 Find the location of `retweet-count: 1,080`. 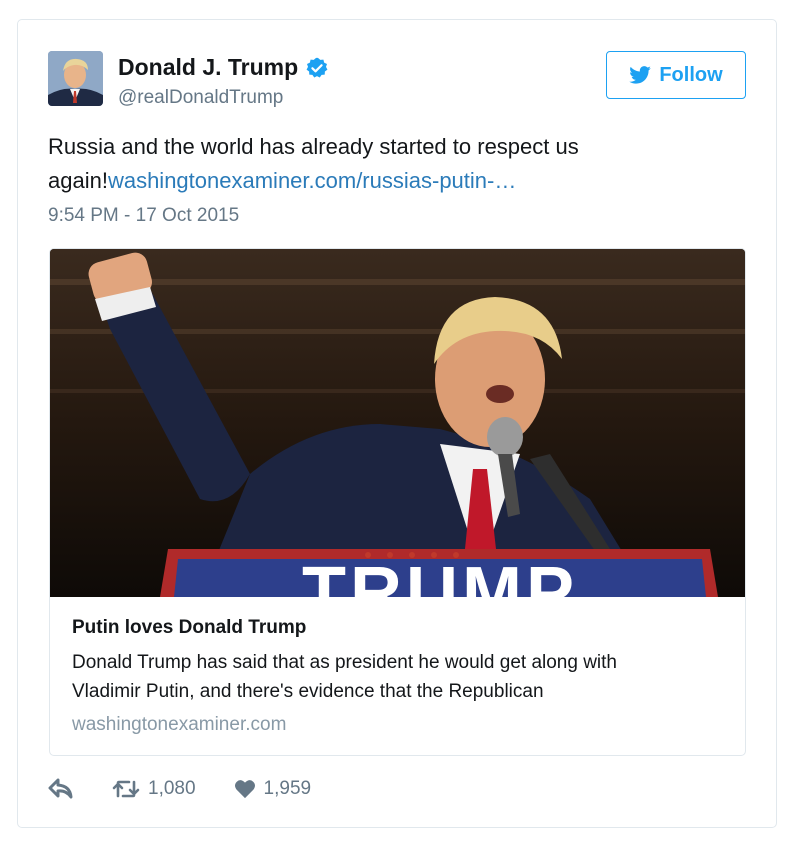

retweet-count: 1,080 is located at coordinates (172, 788).